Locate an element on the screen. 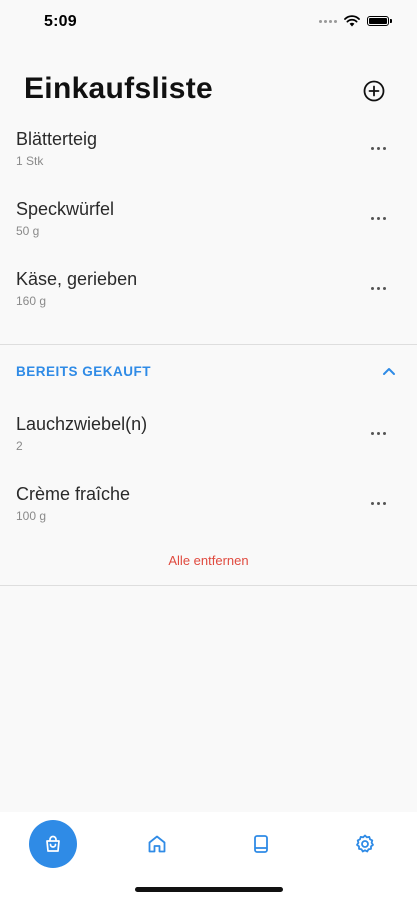  item-quantity: 160 g is located at coordinates (31, 301).